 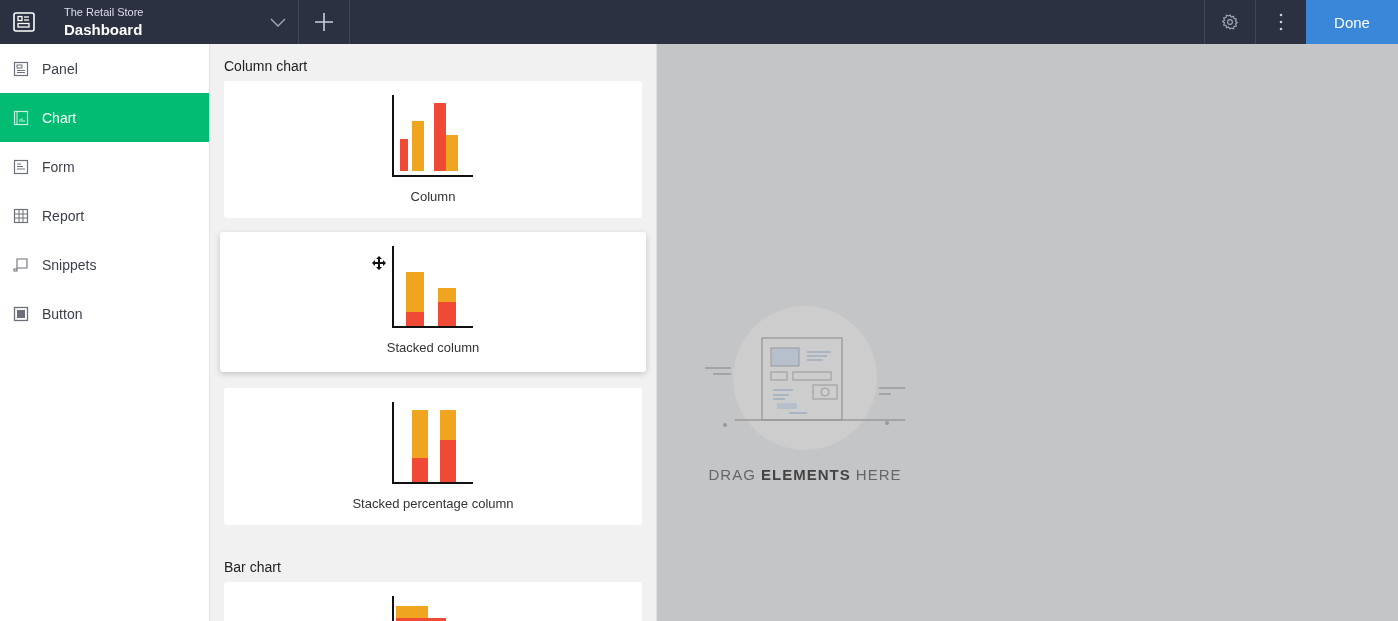 I want to click on more-options-icon, so click(x=1281, y=22).